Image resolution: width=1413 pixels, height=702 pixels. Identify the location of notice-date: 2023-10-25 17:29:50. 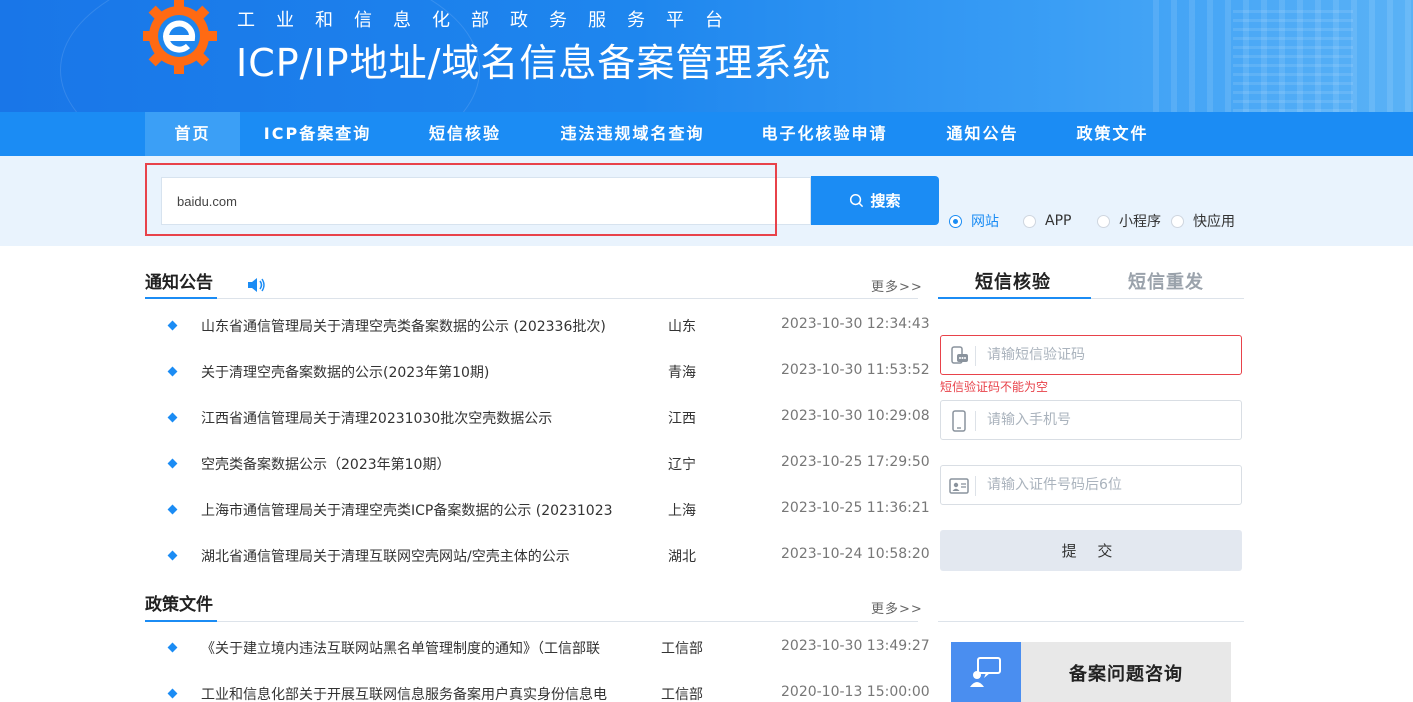
(855, 462).